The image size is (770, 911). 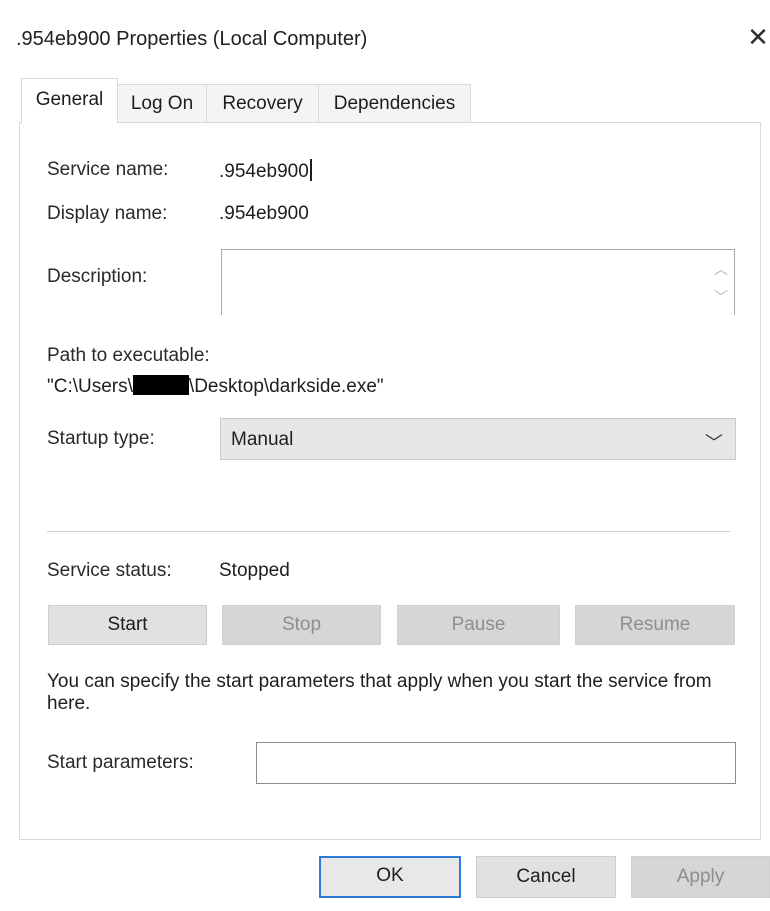 What do you see at coordinates (262, 103) in the screenshot?
I see `tab-recovery: Recovery` at bounding box center [262, 103].